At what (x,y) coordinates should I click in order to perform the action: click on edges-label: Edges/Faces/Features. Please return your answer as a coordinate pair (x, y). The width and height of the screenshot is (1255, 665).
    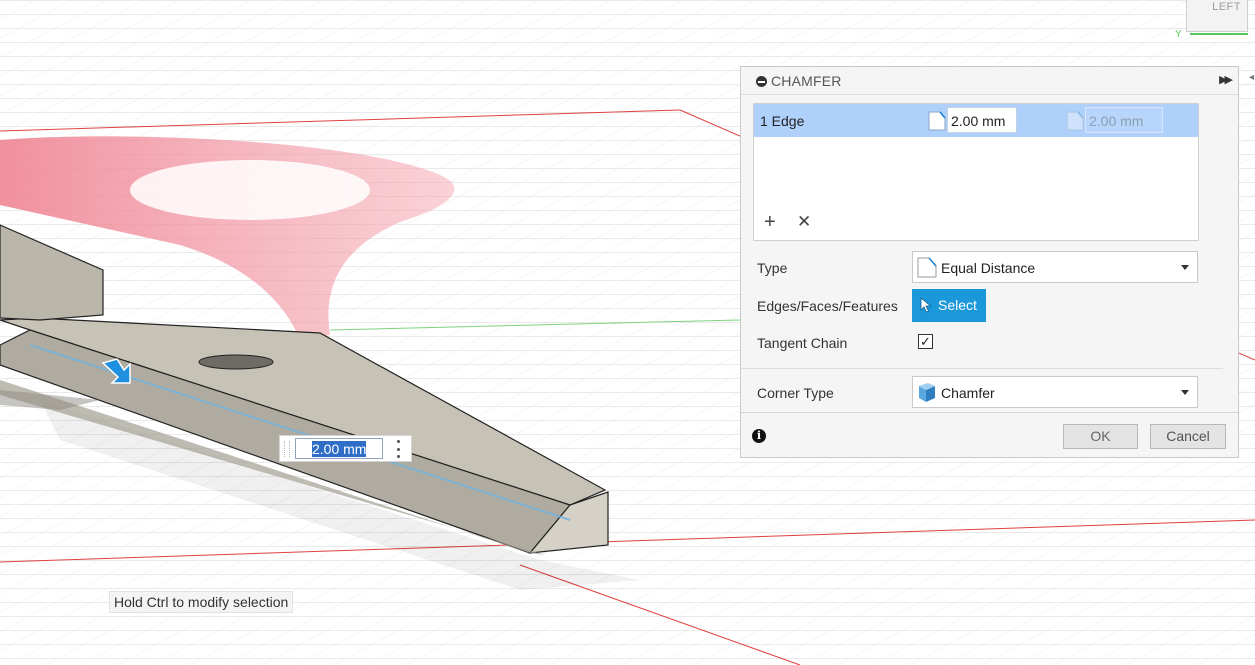
    Looking at the image, I should click on (827, 306).